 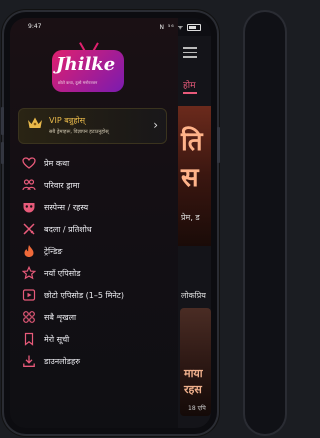 I want to click on heart-icon, so click(x=29, y=163).